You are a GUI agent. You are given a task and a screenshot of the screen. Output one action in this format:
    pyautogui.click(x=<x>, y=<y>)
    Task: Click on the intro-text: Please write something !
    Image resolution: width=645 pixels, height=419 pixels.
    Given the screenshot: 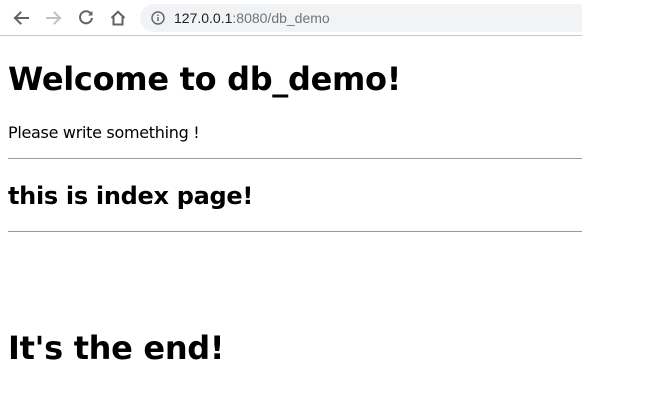 What is the action you would take?
    pyautogui.click(x=104, y=132)
    